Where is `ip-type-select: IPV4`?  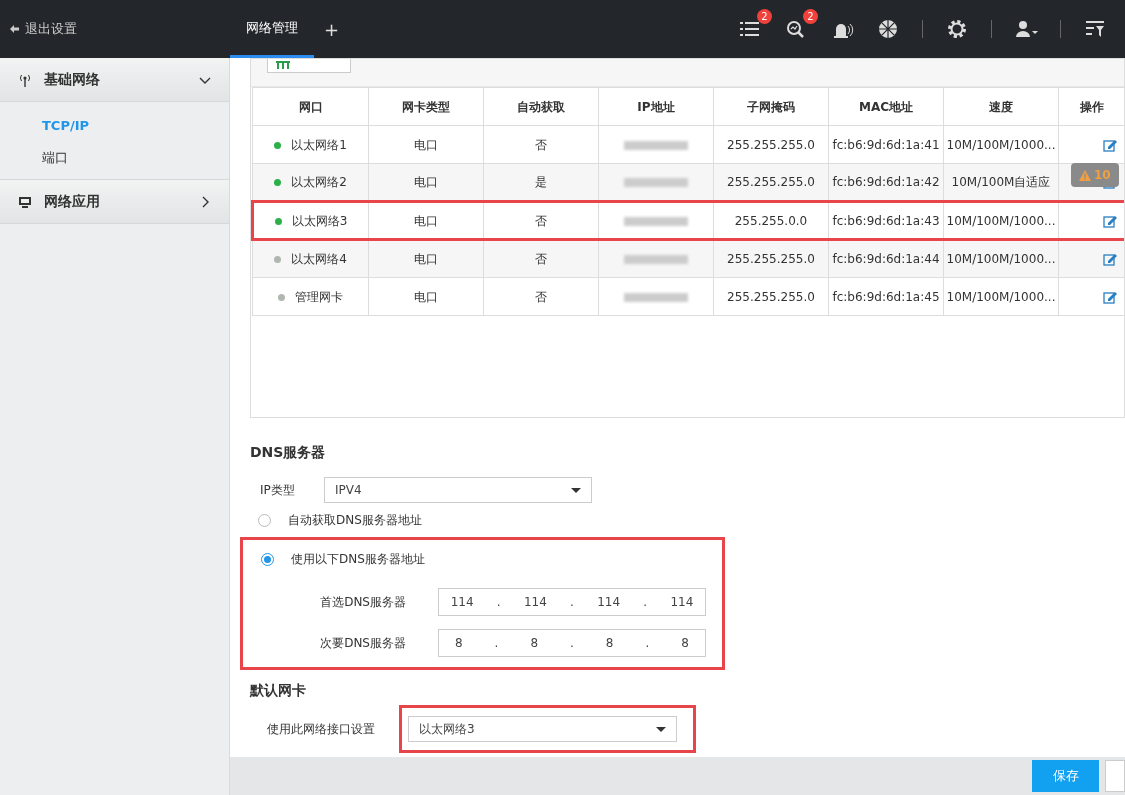
ip-type-select: IPV4 is located at coordinates (458, 490).